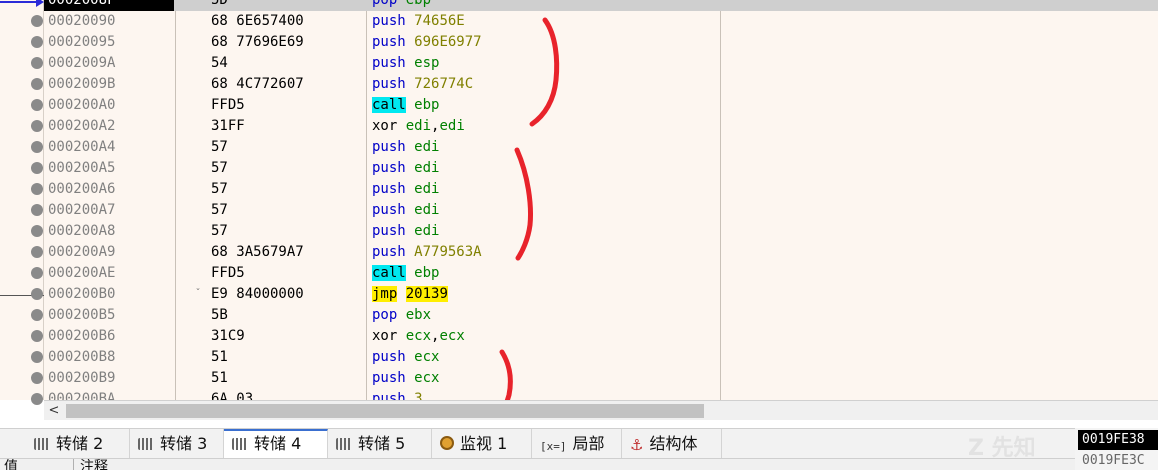 The height and width of the screenshot is (470, 1158). I want to click on tab-label: 转储 4, so click(278, 443).